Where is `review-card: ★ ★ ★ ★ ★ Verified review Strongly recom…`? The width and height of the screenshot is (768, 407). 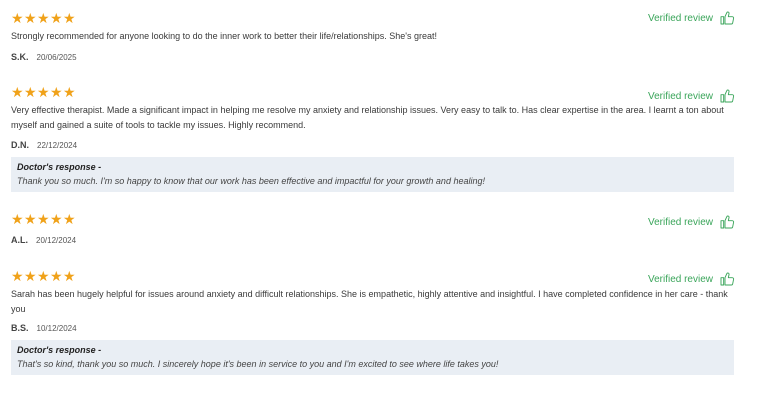
review-card: ★ ★ ★ ★ ★ Verified review Strongly recom… is located at coordinates (373, 38).